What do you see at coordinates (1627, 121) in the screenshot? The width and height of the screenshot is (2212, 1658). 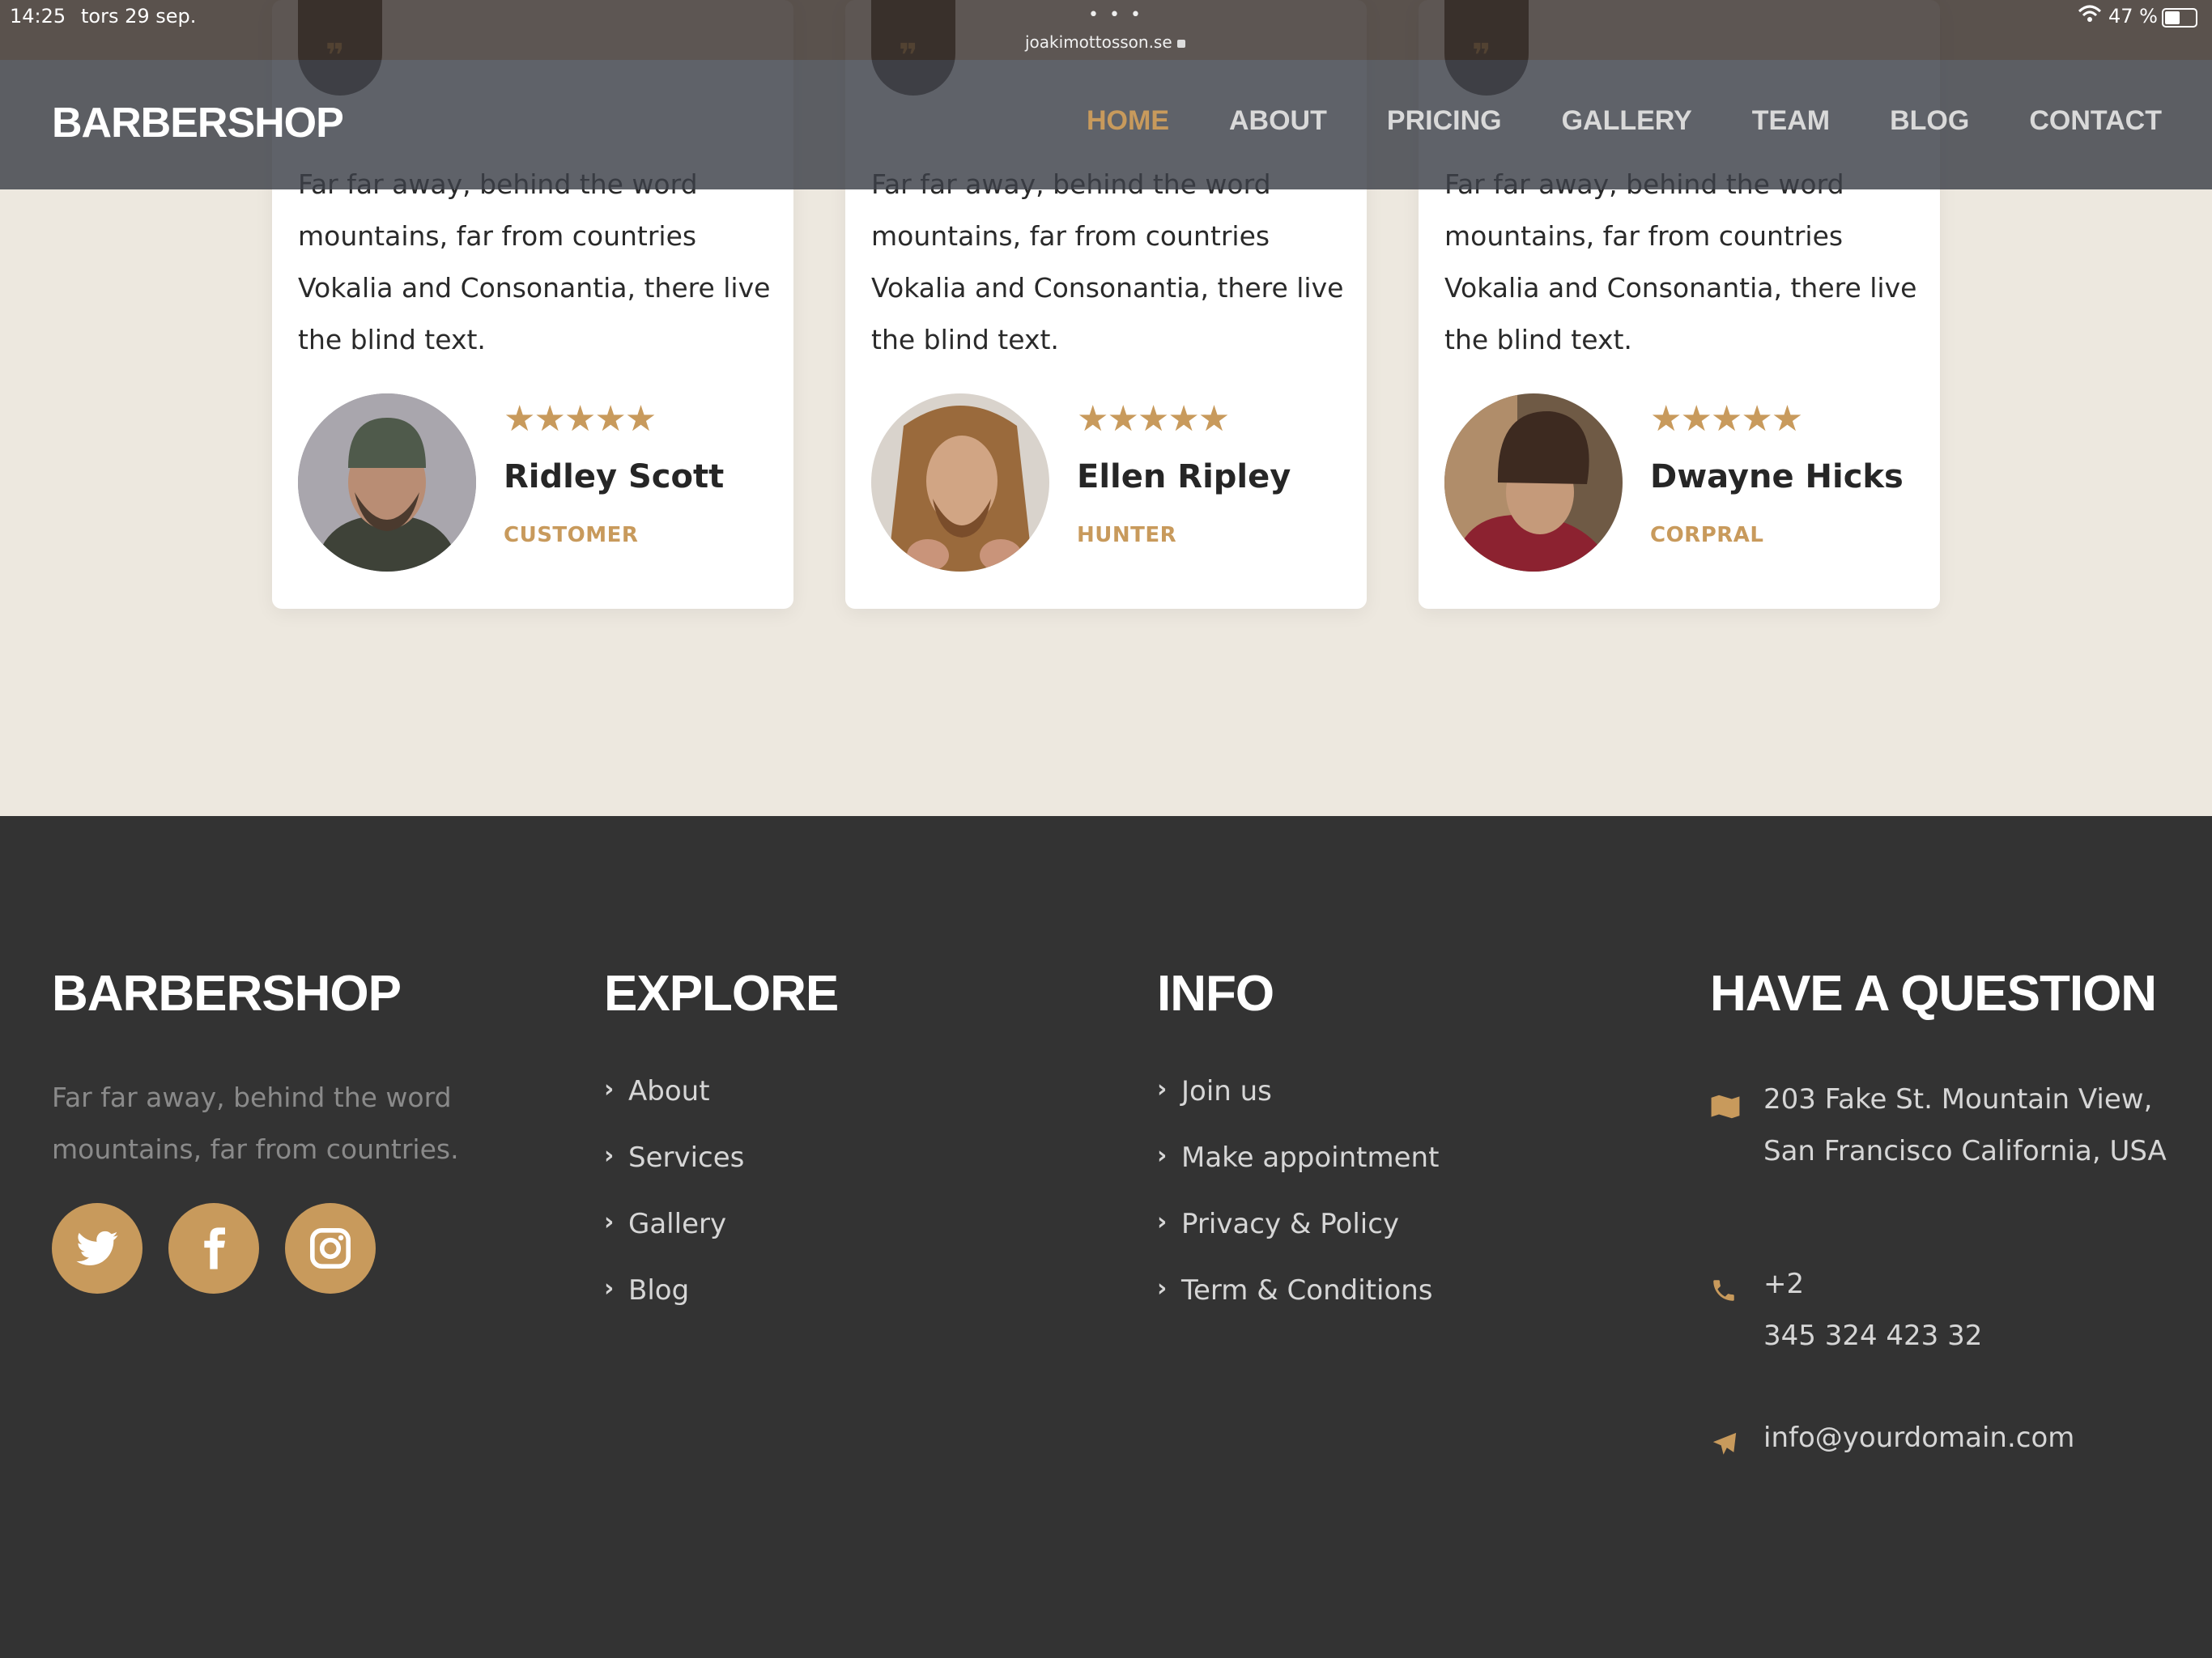 I see `nav-item-gallery: GALLERY` at bounding box center [1627, 121].